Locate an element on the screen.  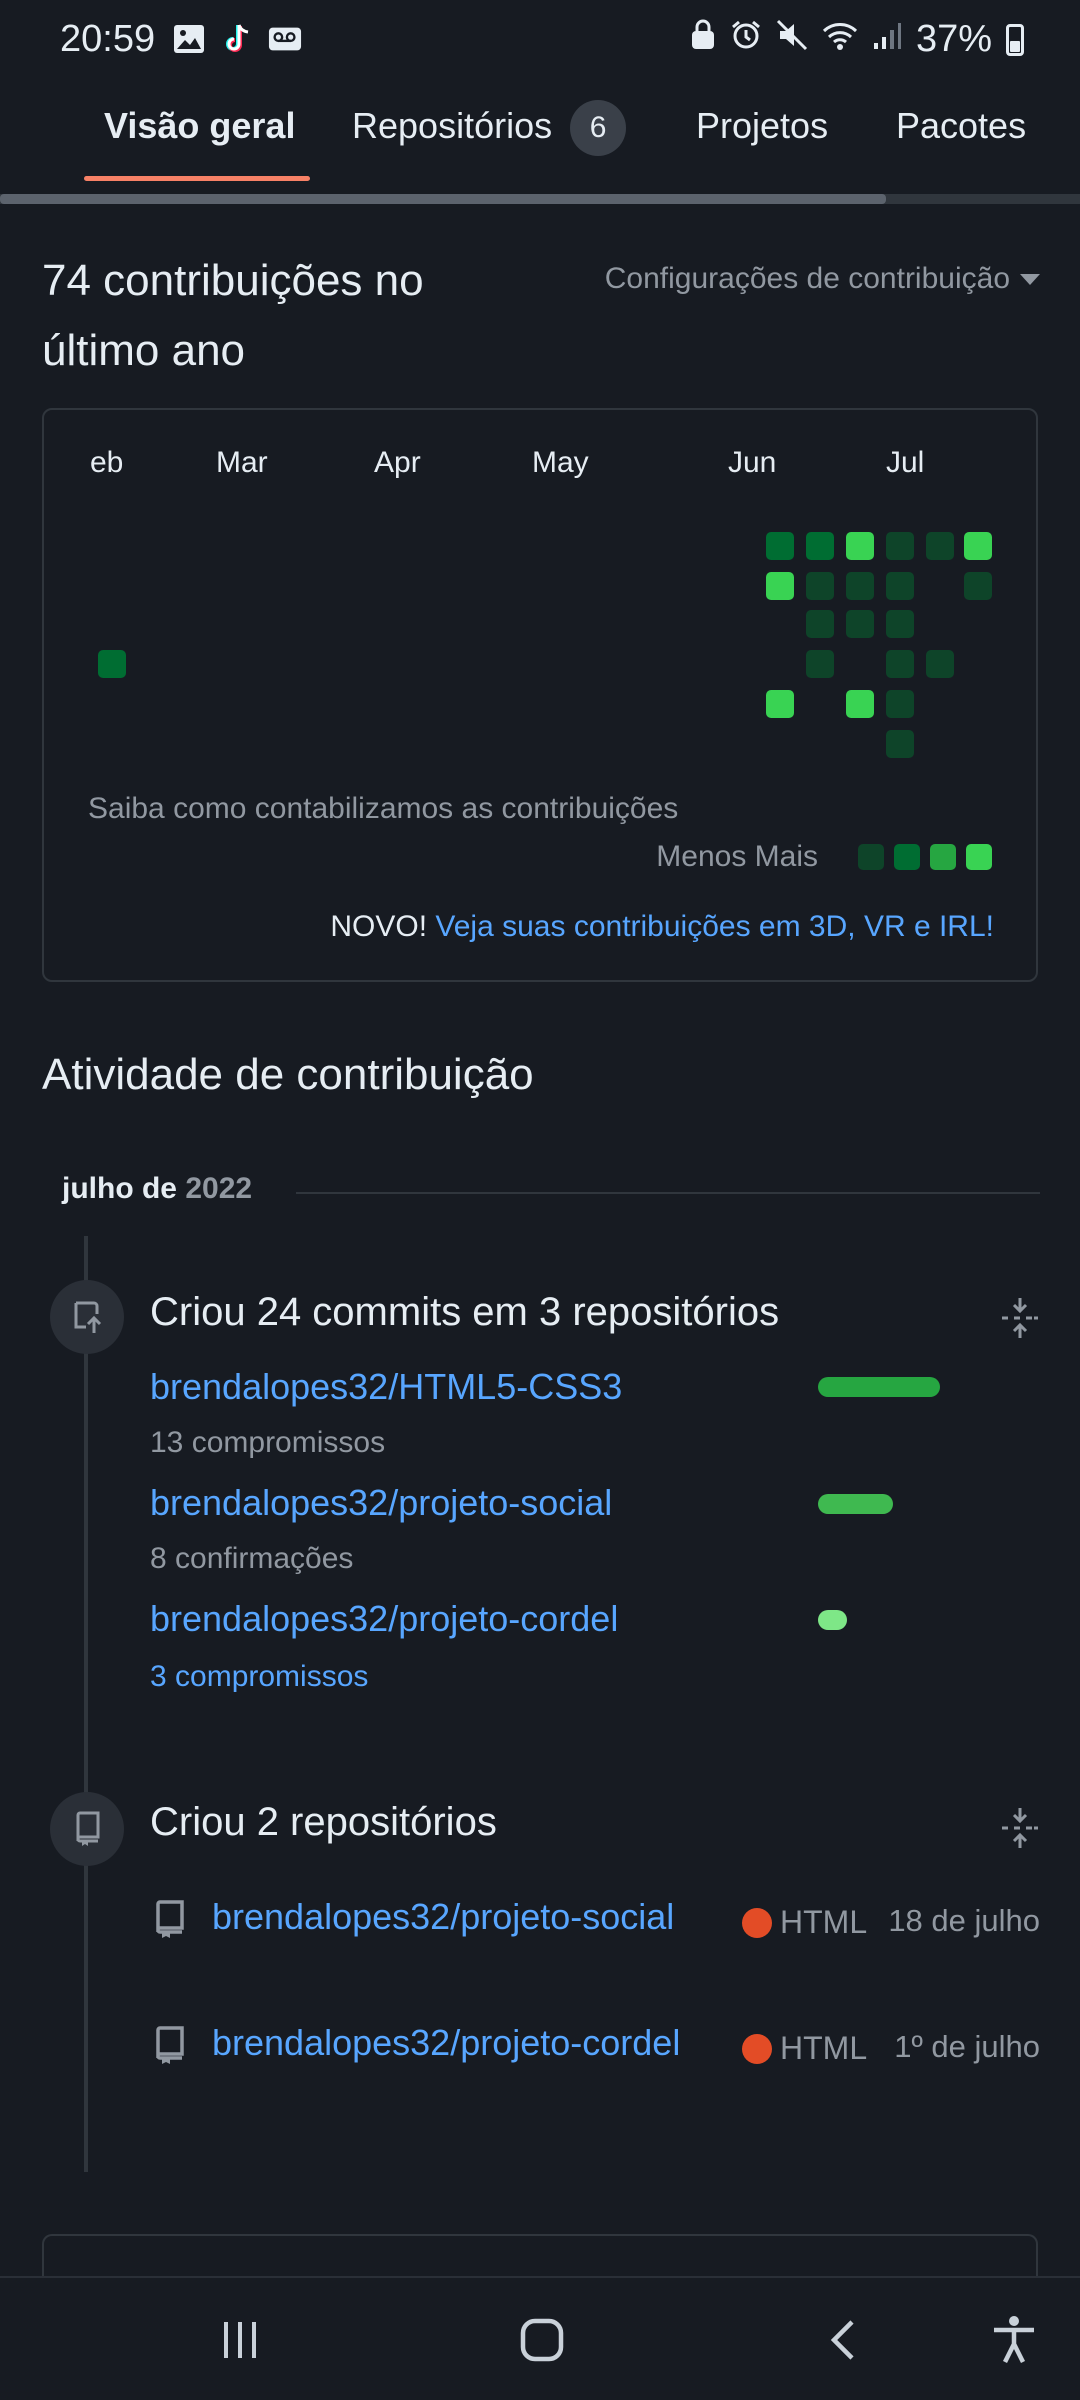
tab-overview: Visão geral is located at coordinates (199, 126).